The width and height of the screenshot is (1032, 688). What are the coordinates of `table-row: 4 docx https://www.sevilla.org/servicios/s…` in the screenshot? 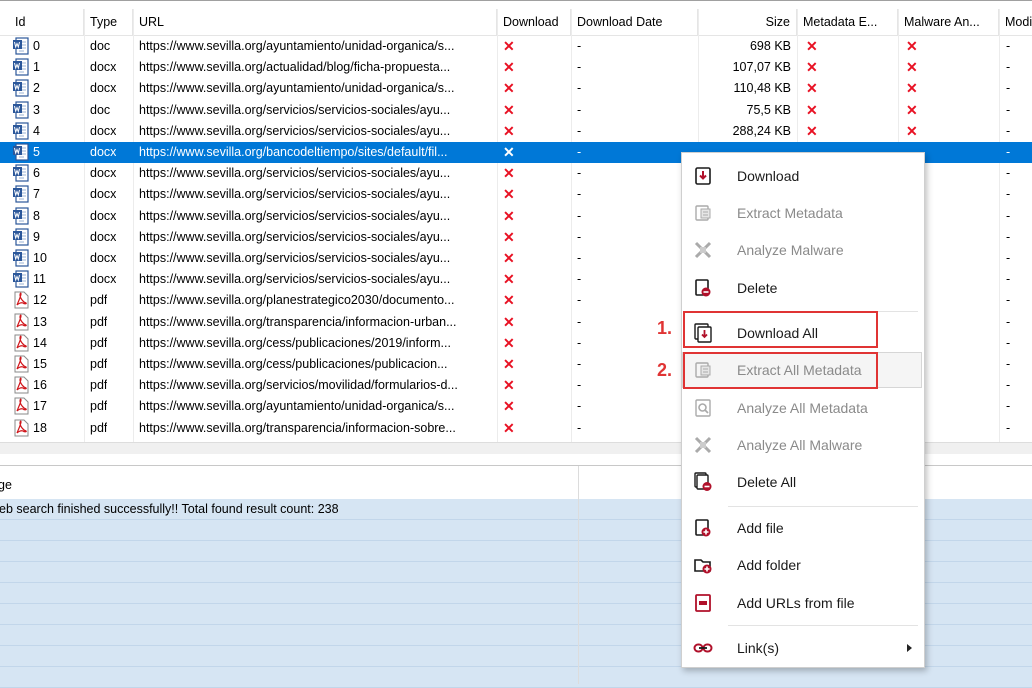 It's located at (516, 131).